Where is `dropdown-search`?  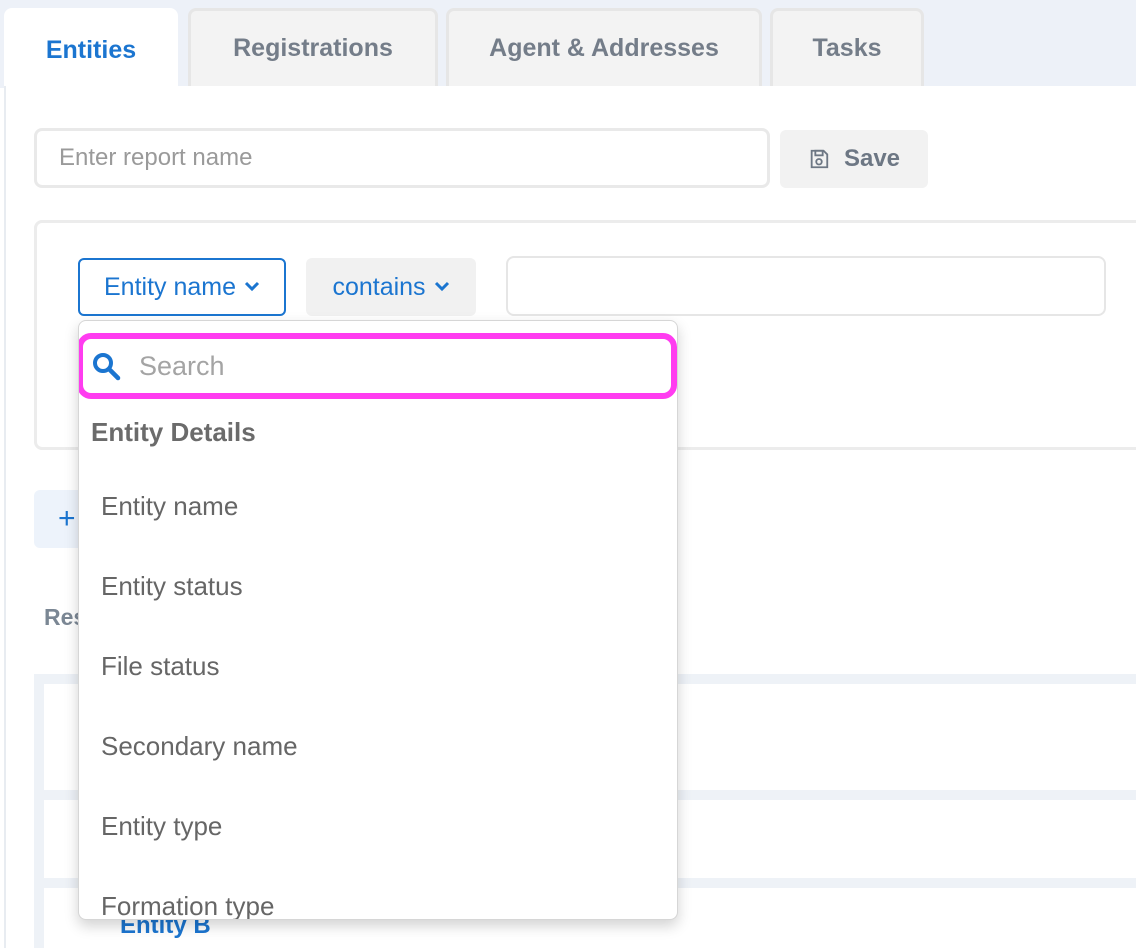
dropdown-search is located at coordinates (378, 366).